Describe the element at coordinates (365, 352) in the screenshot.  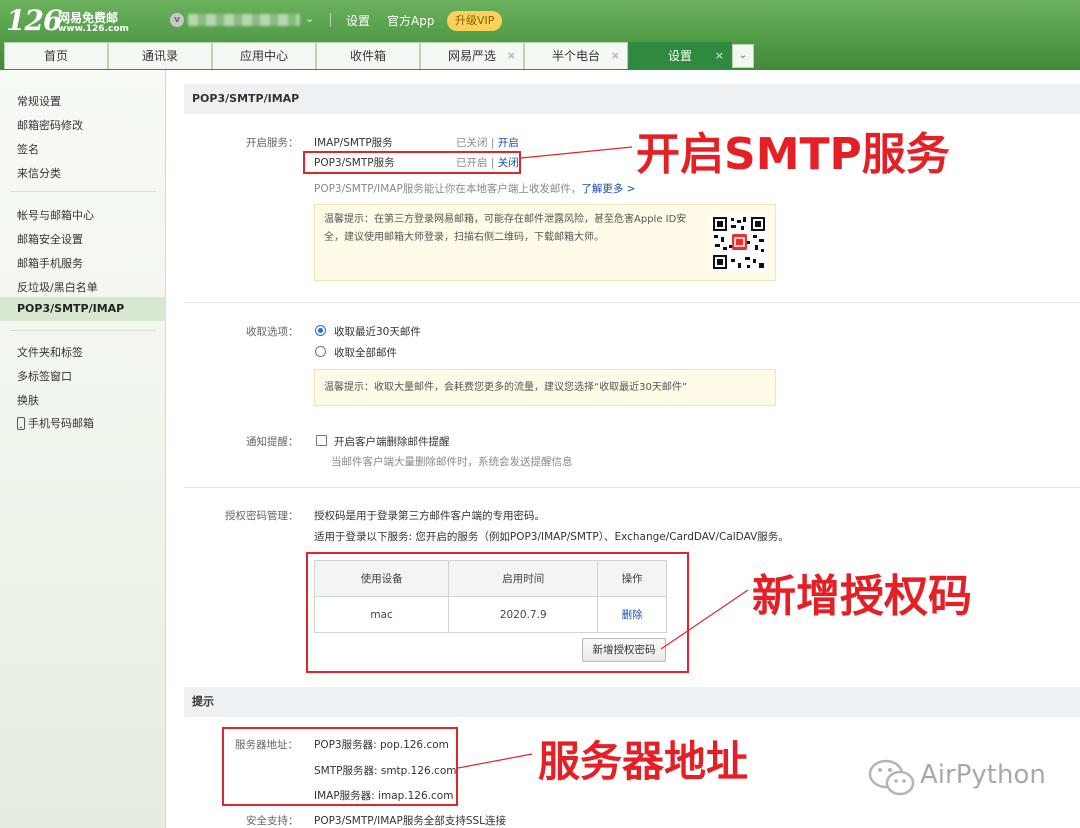
I see `option-all-mail-label: 收取全部邮件` at that location.